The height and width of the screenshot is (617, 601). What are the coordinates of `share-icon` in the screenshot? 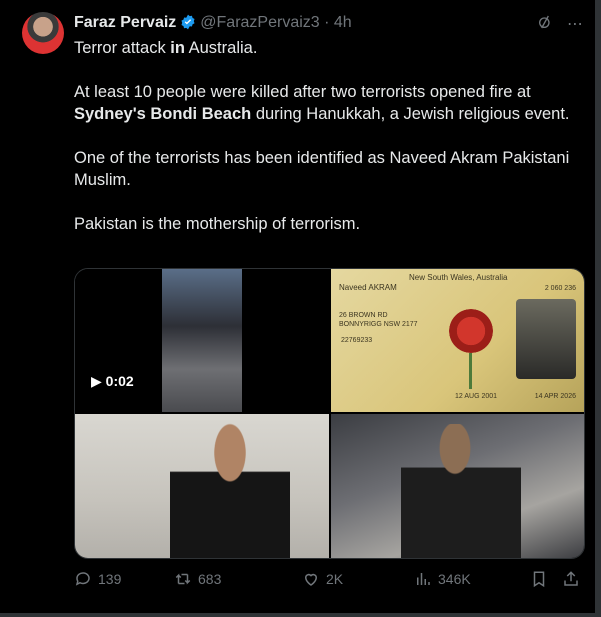 It's located at (571, 578).